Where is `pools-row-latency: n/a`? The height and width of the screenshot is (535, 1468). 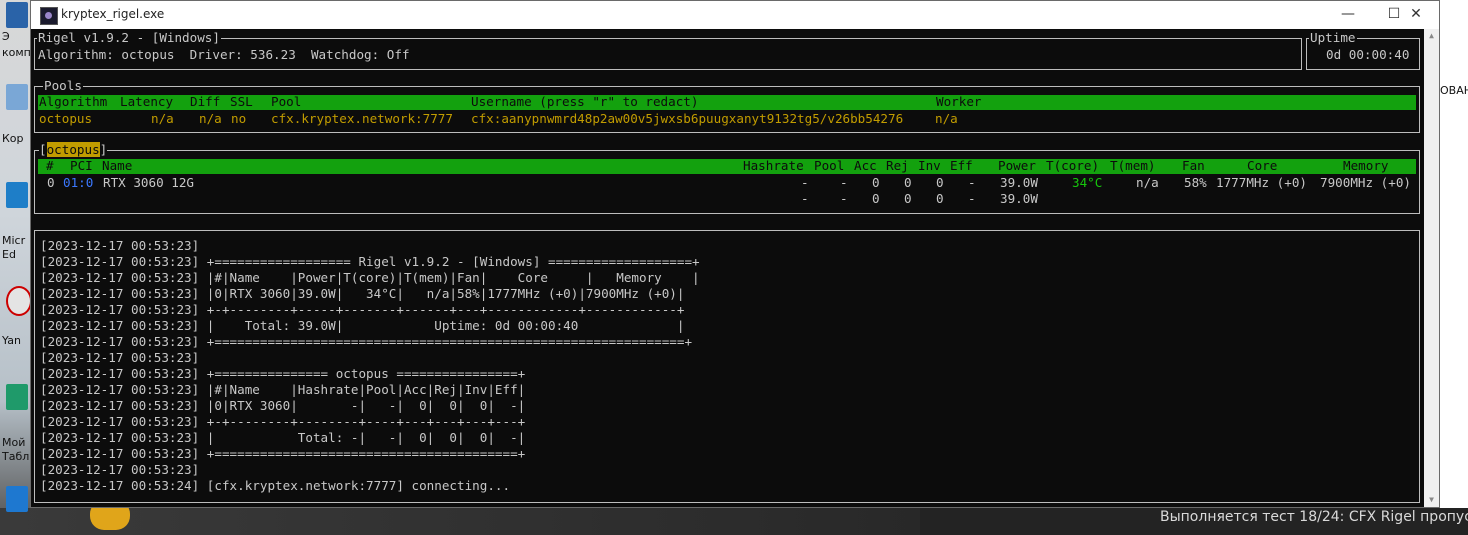
pools-row-latency: n/a is located at coordinates (162, 118).